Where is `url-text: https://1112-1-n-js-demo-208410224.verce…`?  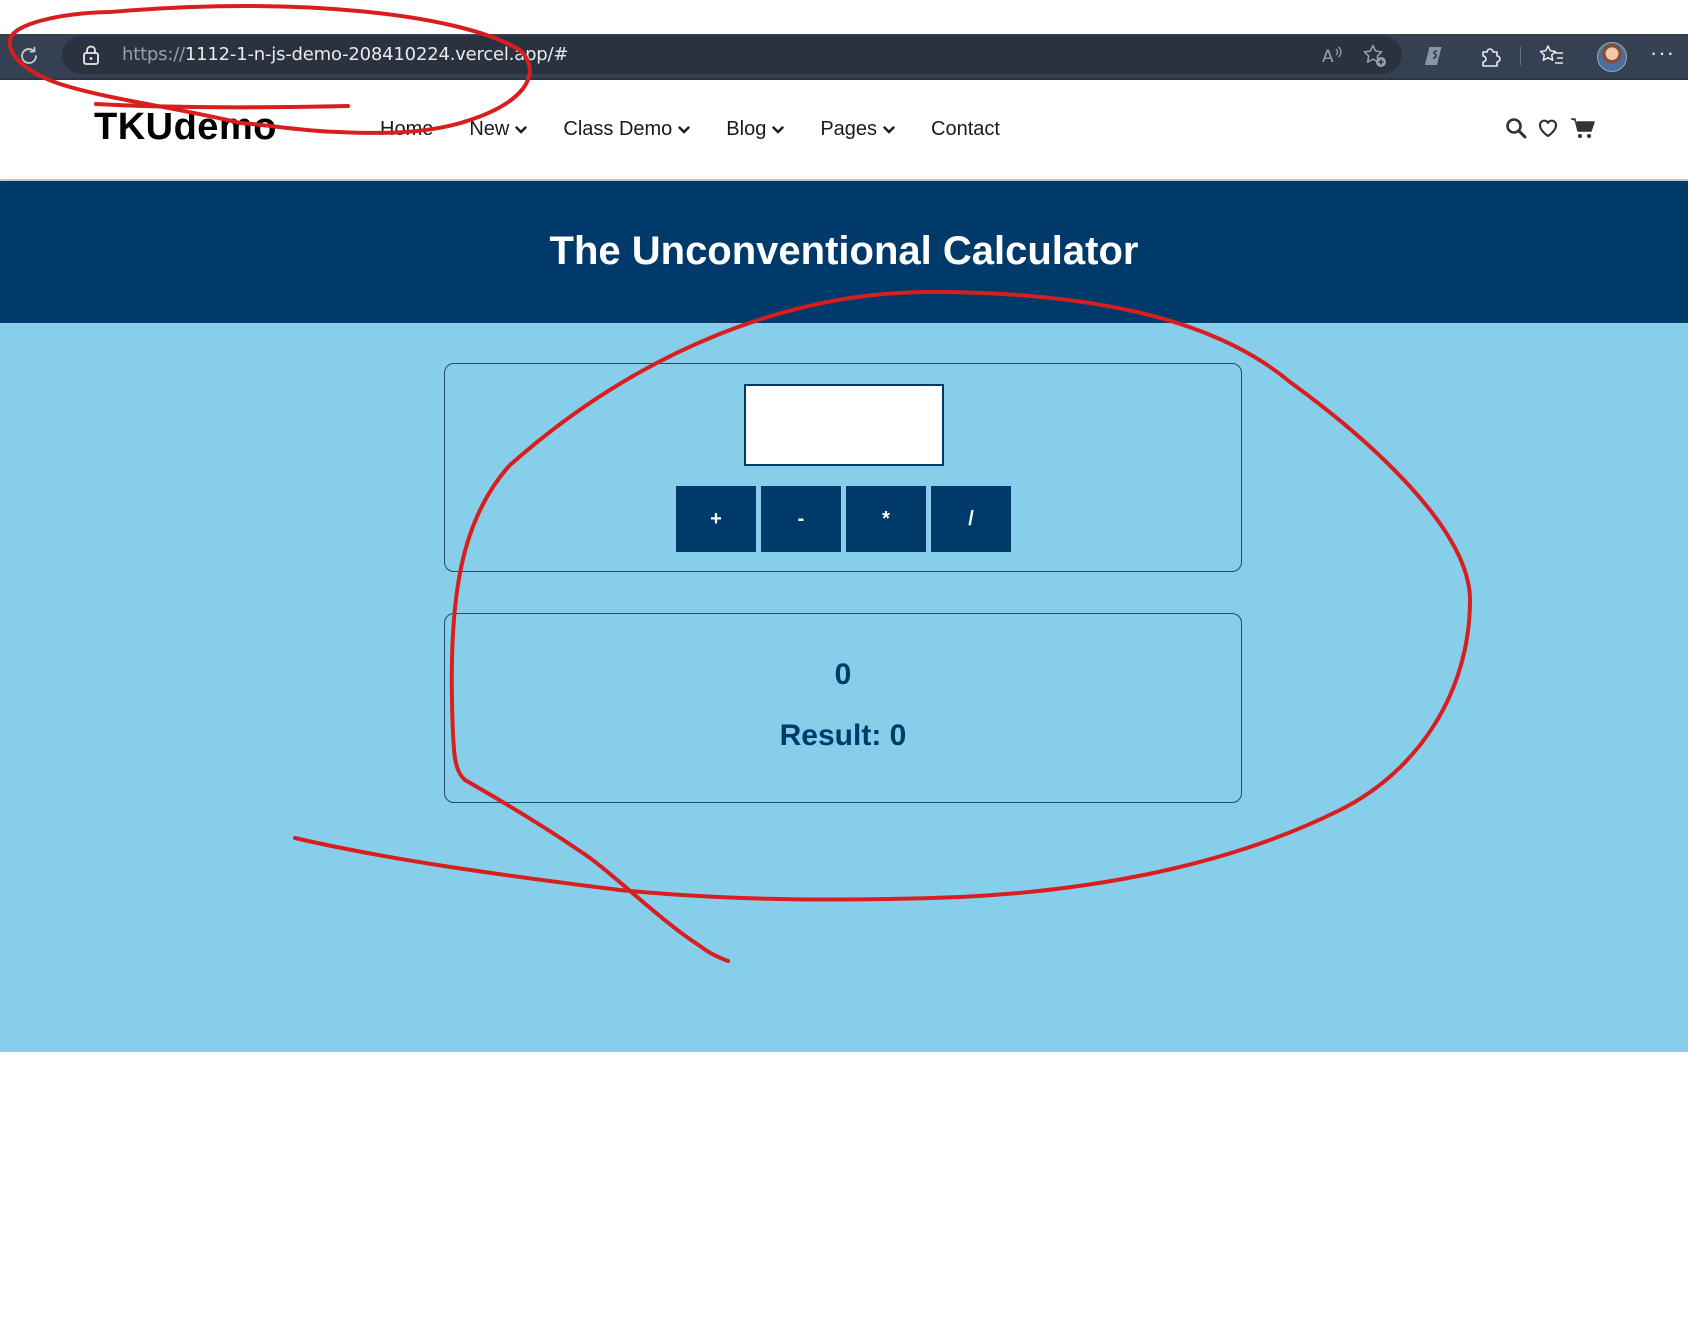
url-text: https://1112-1-n-js-demo-208410224.verce… is located at coordinates (345, 55).